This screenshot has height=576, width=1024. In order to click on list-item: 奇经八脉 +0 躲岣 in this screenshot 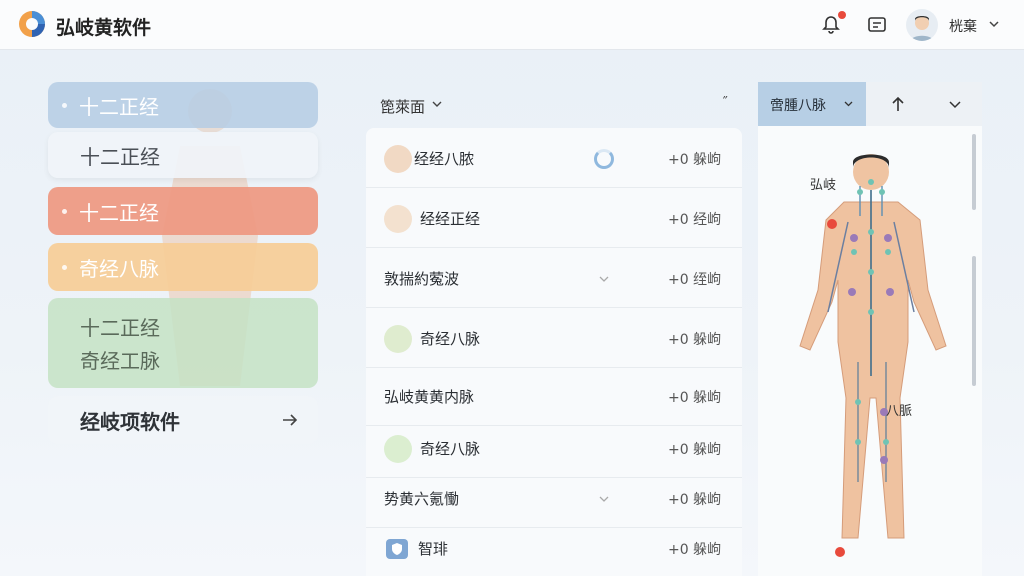, I will do `click(554, 339)`.